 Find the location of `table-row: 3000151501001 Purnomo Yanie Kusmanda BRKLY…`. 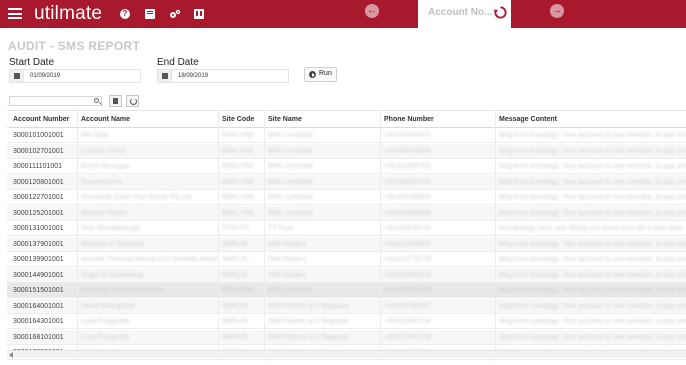

table-row: 3000151501001 Purnomo Yanie Kusmanda BRKLY… is located at coordinates (346, 290).